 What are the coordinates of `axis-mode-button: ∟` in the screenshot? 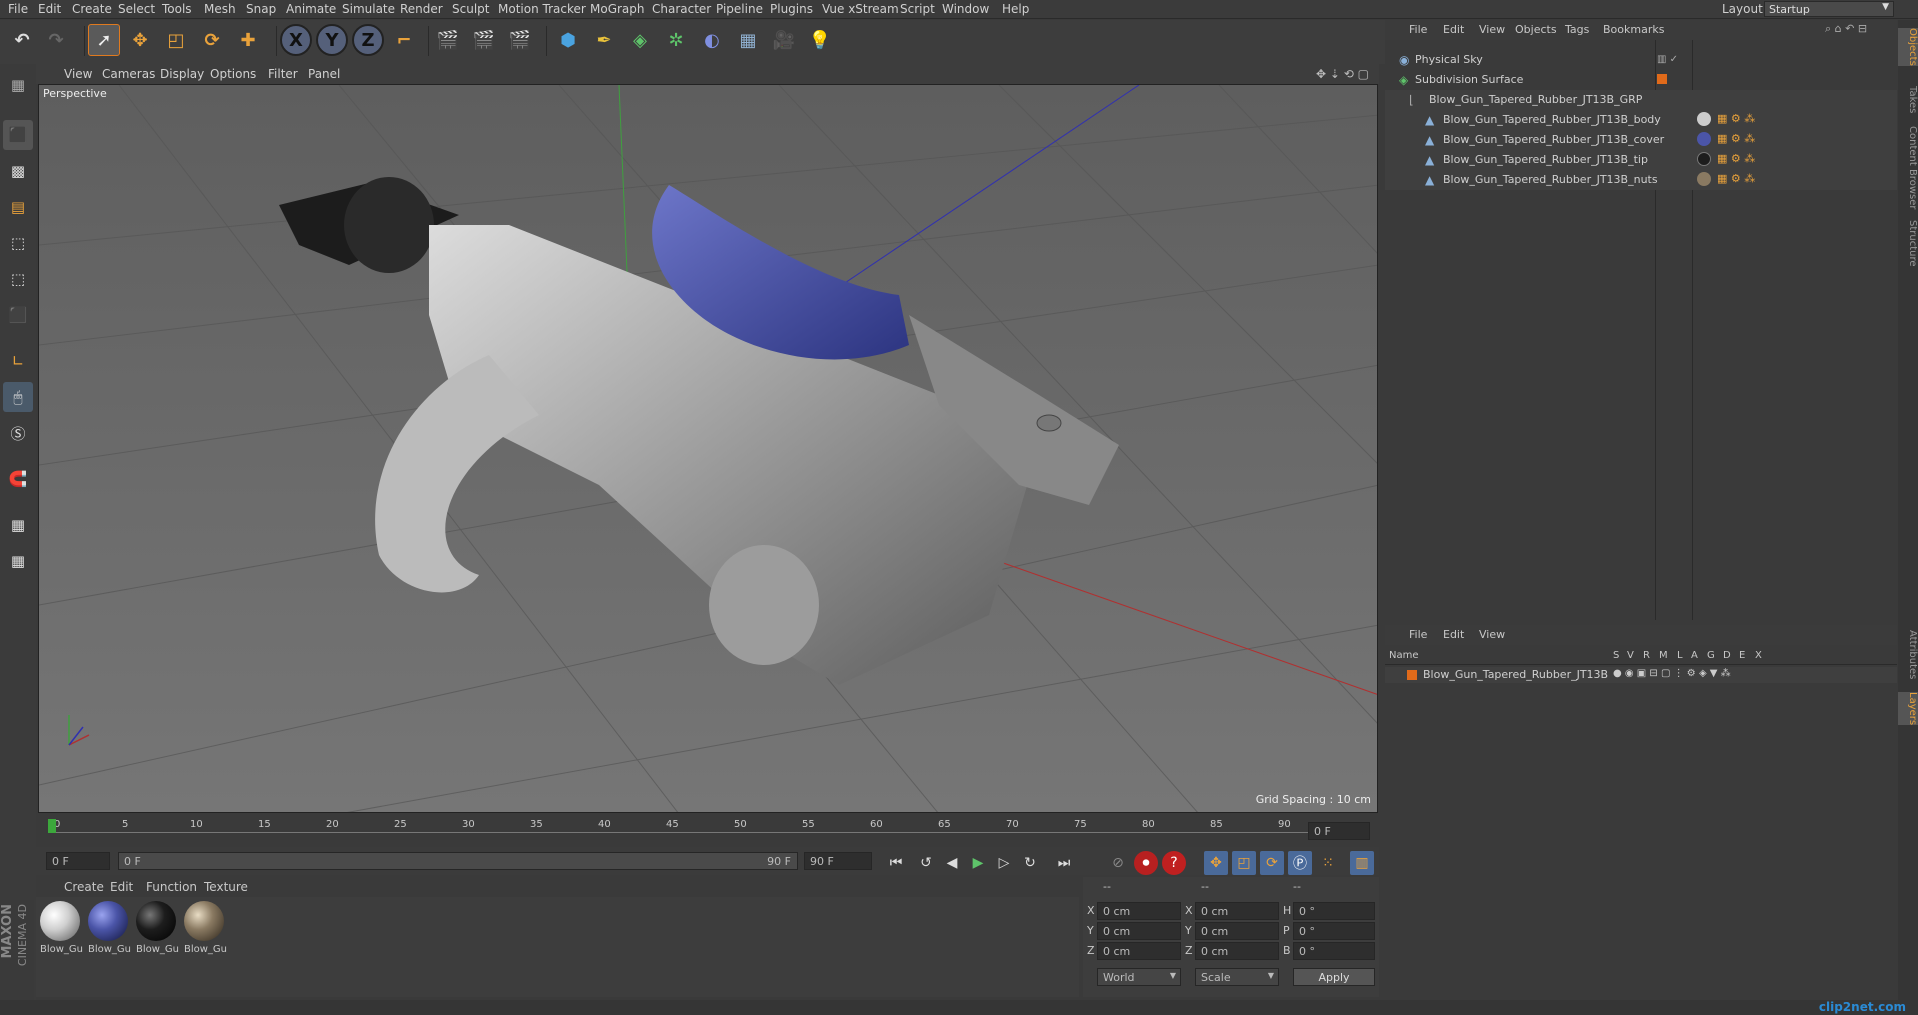 It's located at (18, 361).